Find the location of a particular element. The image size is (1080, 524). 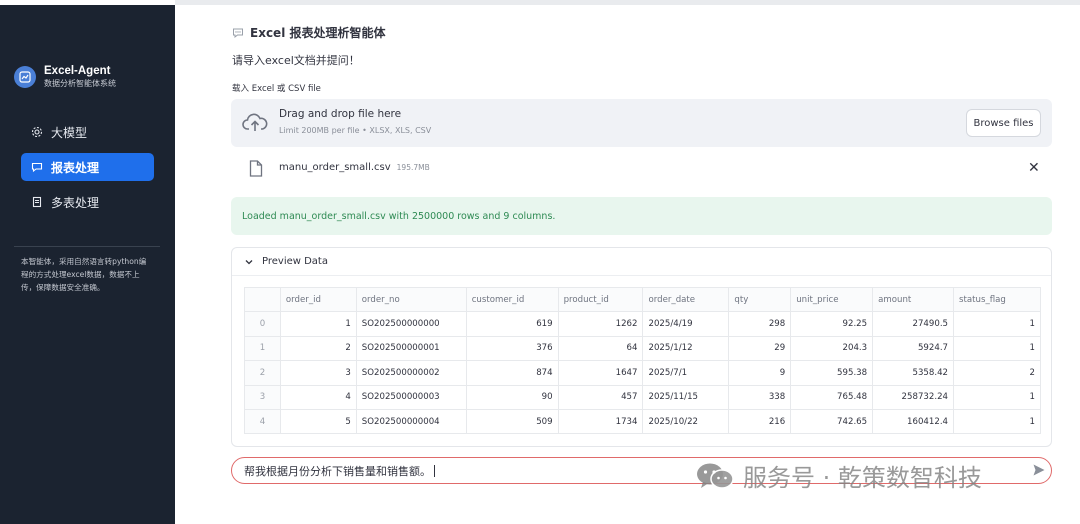

preview-label: Preview Data is located at coordinates (295, 261).